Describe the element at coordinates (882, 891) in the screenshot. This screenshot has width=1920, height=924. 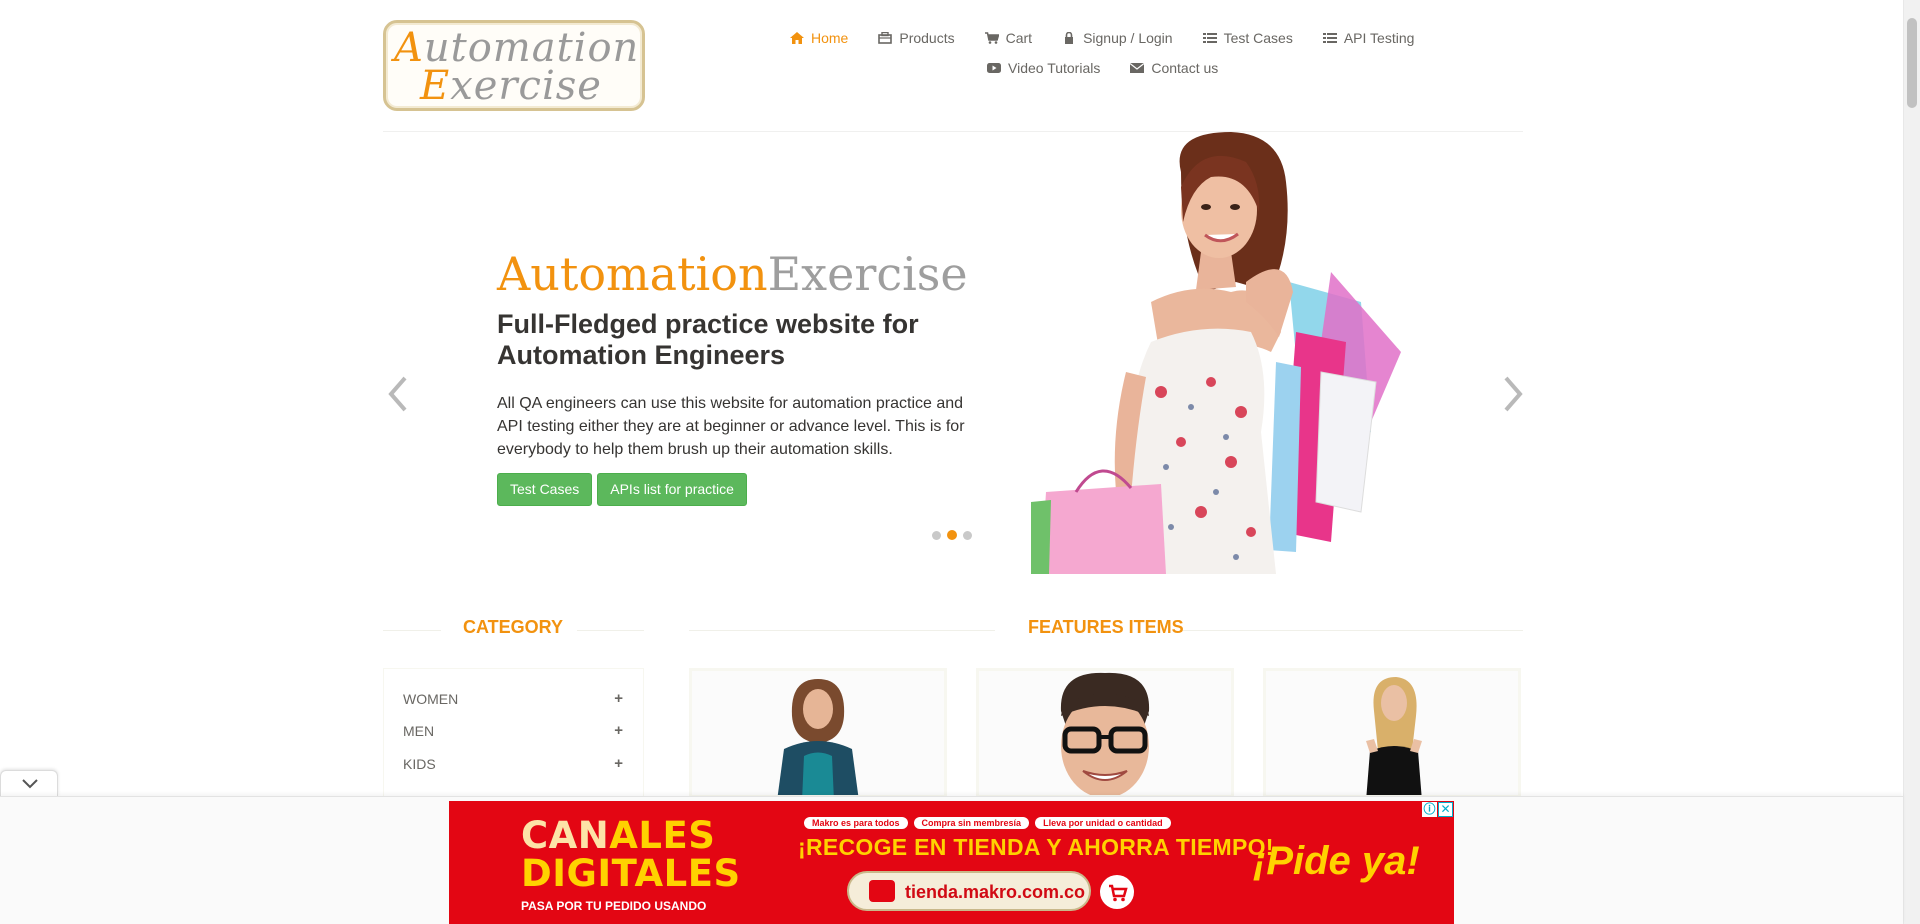
I see `store-icon` at that location.